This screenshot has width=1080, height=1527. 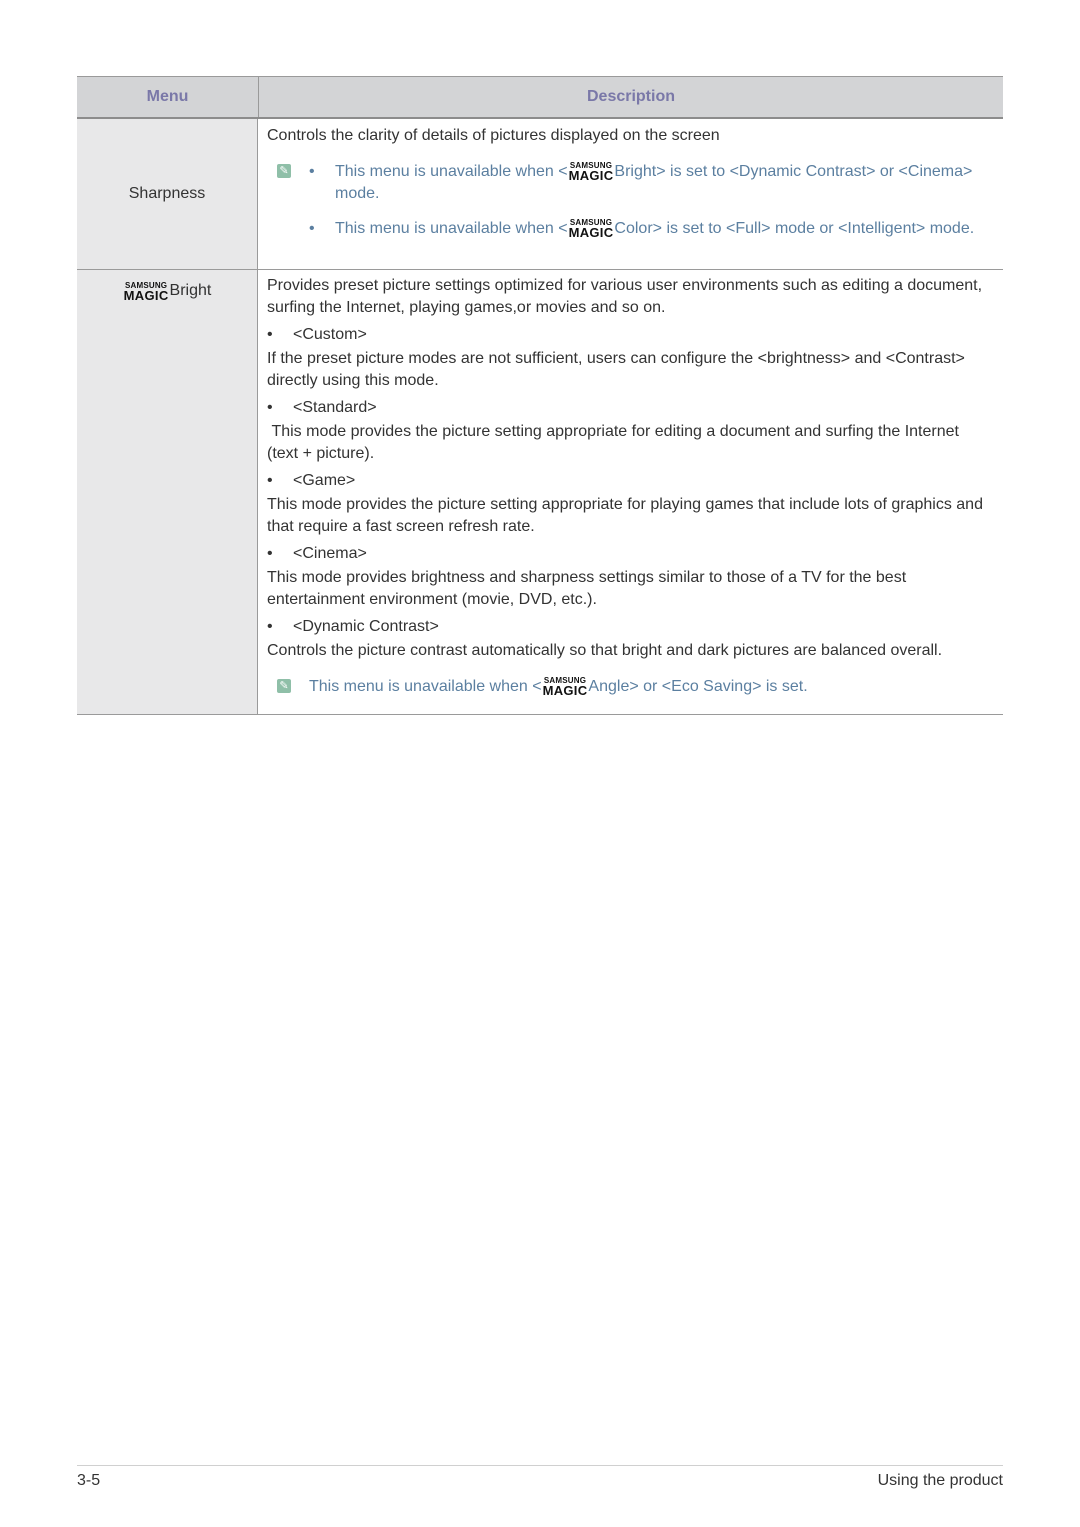 I want to click on mode-item: • <Cinema>, so click(x=317, y=553).